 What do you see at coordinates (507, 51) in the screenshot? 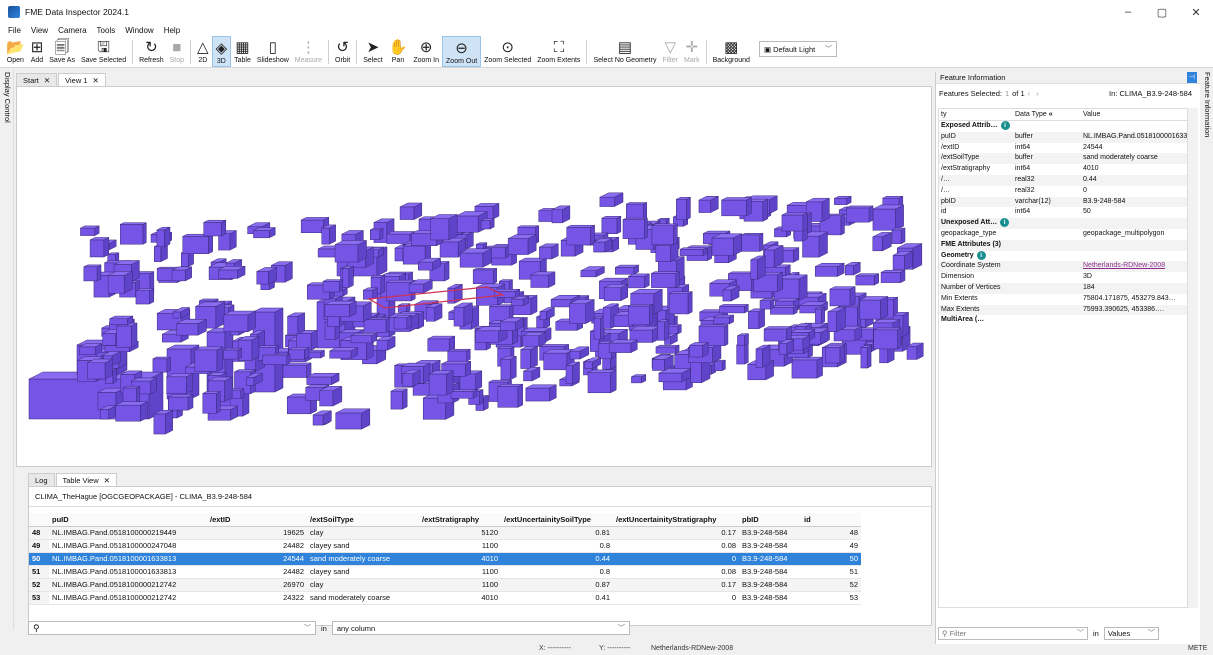
I see `zoom-selected-button: ⊙ Zoom Selected` at bounding box center [507, 51].